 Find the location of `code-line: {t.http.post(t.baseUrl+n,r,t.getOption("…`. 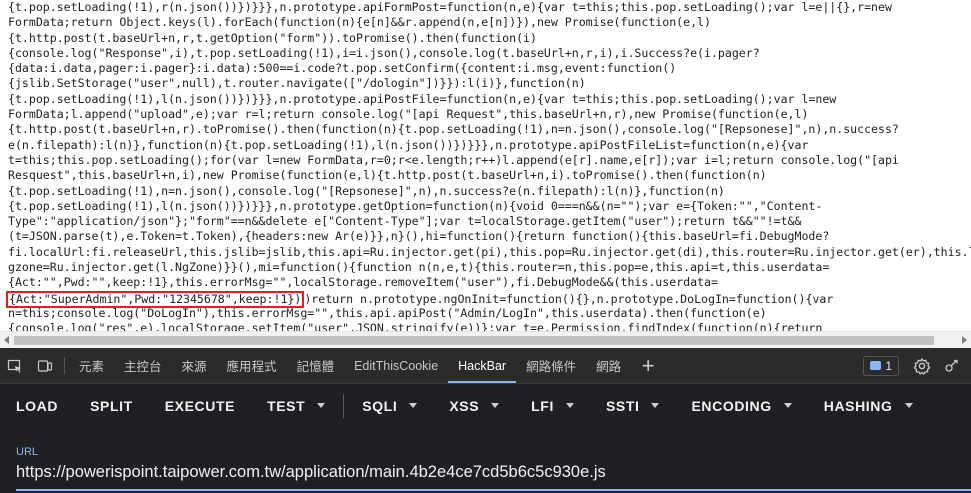

code-line: {t.http.post(t.baseUrl+n,r,t.getOption("… is located at coordinates (272, 37).